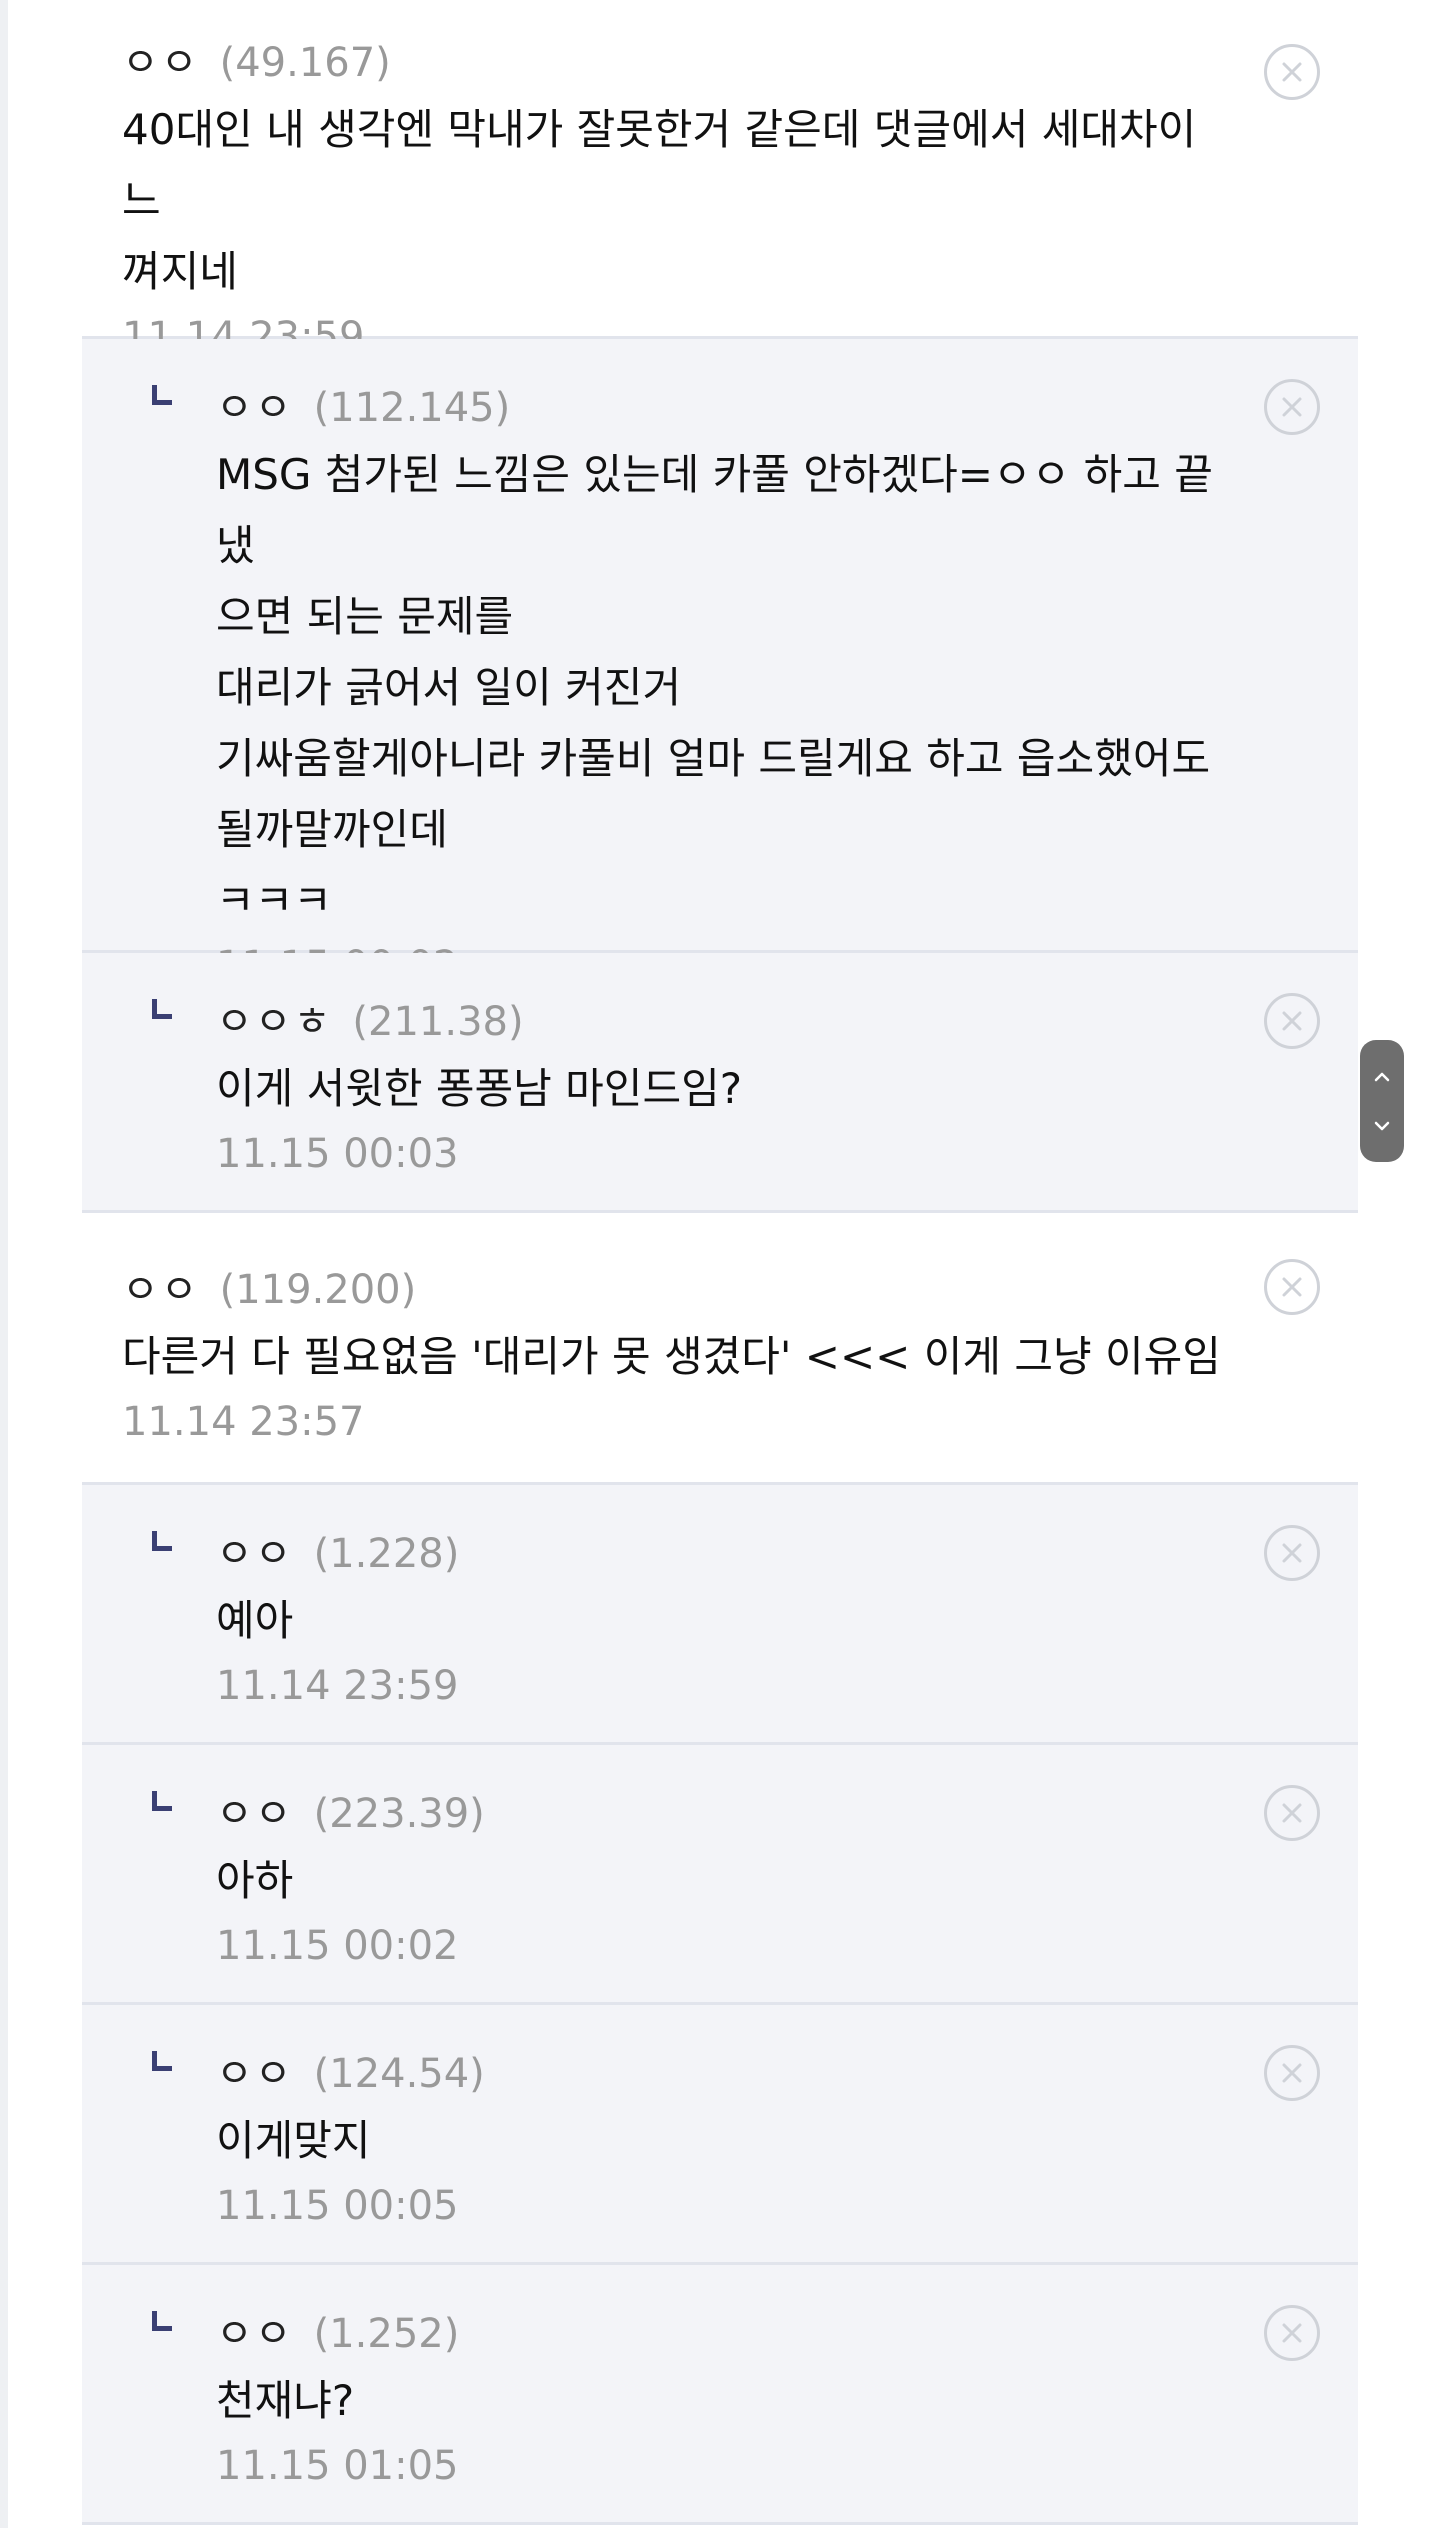 The width and height of the screenshot is (1440, 2528). What do you see at coordinates (671, 1356) in the screenshot?
I see `comment-text: 다른거 다 필요없음 '대리가 못 생겼다' <<< 이게 그냥 이유임` at bounding box center [671, 1356].